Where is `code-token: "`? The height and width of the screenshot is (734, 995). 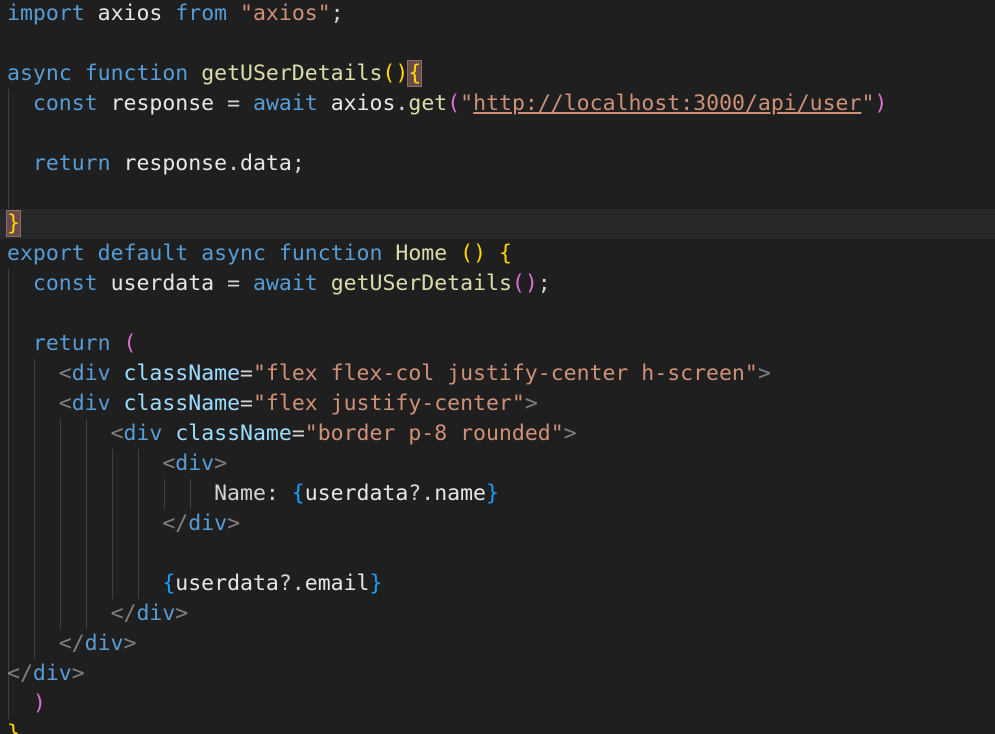
code-token: " is located at coordinates (467, 103).